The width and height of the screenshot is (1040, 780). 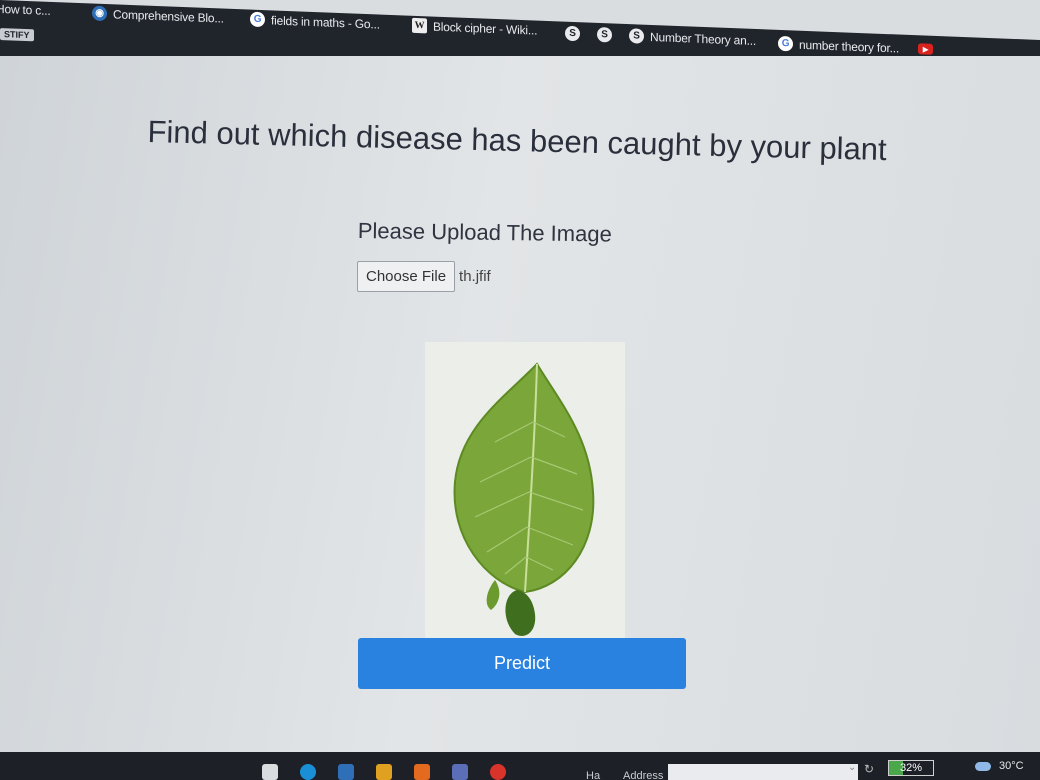 I want to click on chrome-icon, so click(x=498, y=772).